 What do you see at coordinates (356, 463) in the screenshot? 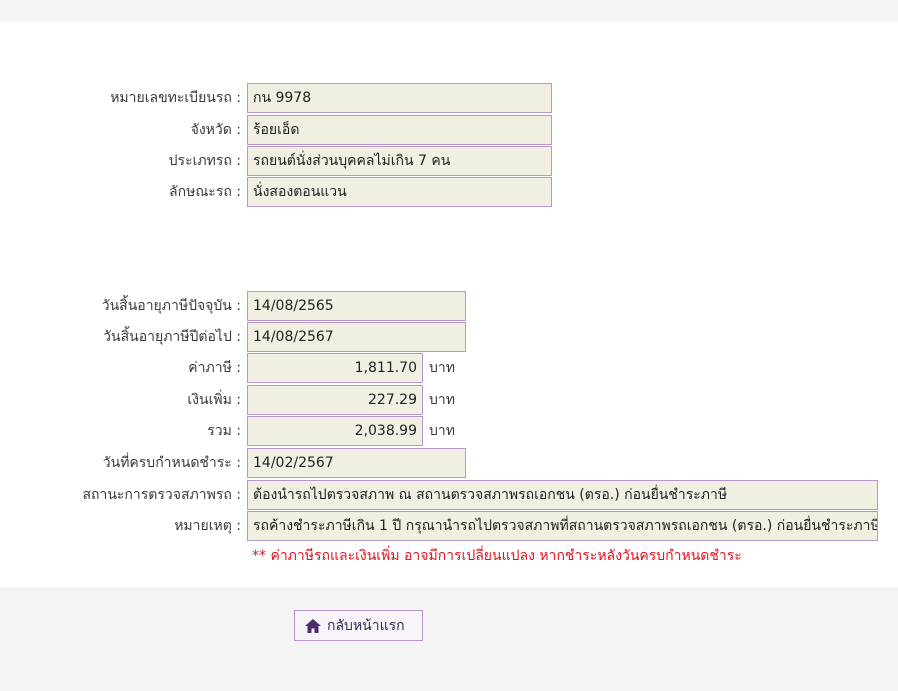
I see `due-date-field: 14/02/2567` at bounding box center [356, 463].